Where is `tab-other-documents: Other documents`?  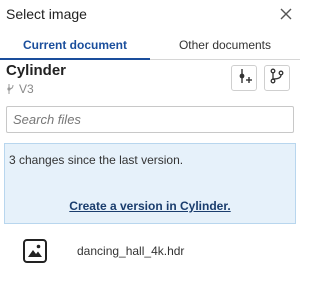 tab-other-documents: Other documents is located at coordinates (225, 46).